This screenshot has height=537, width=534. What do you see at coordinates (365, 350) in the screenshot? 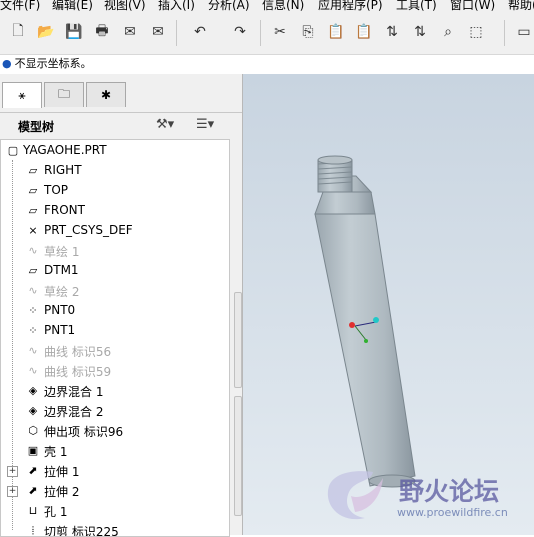
I see `tube-body` at bounding box center [365, 350].